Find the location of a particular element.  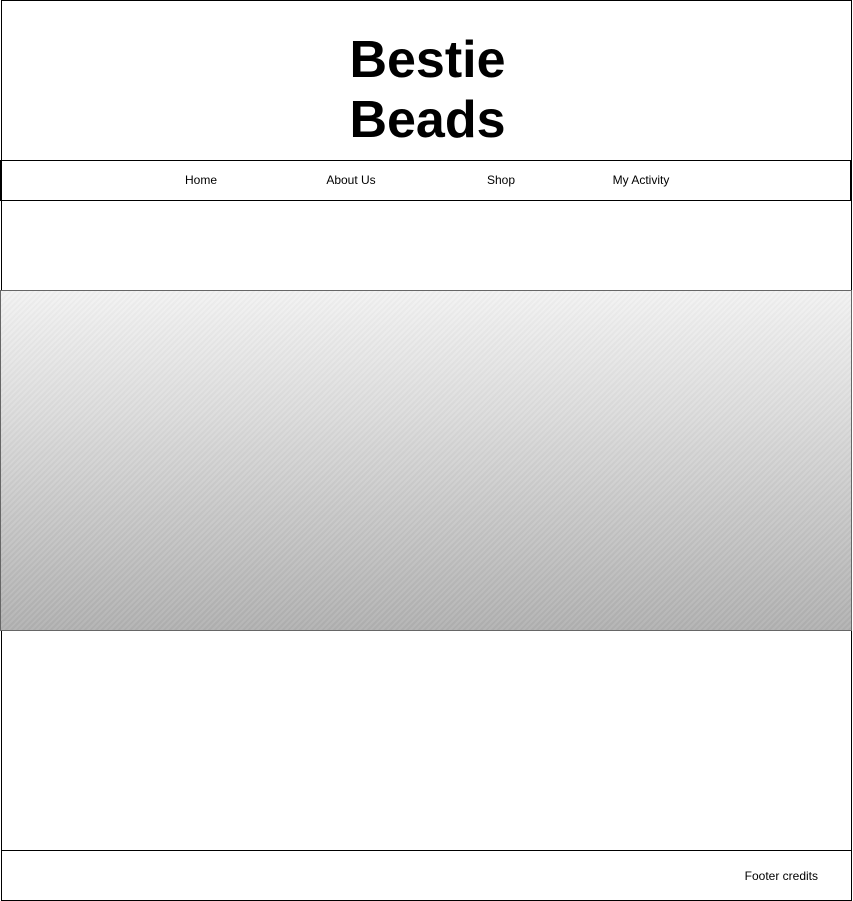

nav-item-my-activity: My Activity is located at coordinates (641, 180).